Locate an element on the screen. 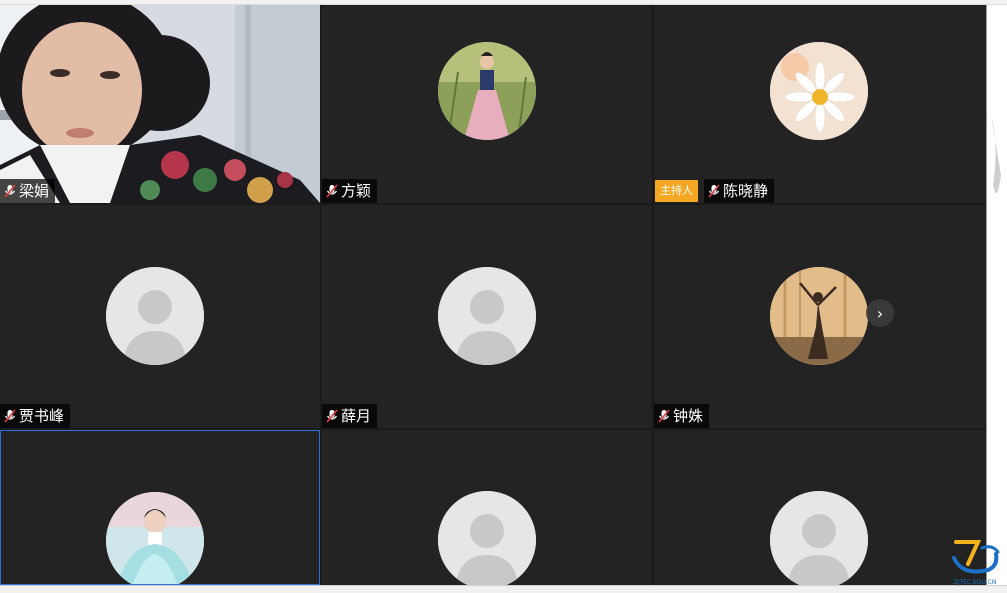  name-tag: 贾书峰 is located at coordinates (35, 416).